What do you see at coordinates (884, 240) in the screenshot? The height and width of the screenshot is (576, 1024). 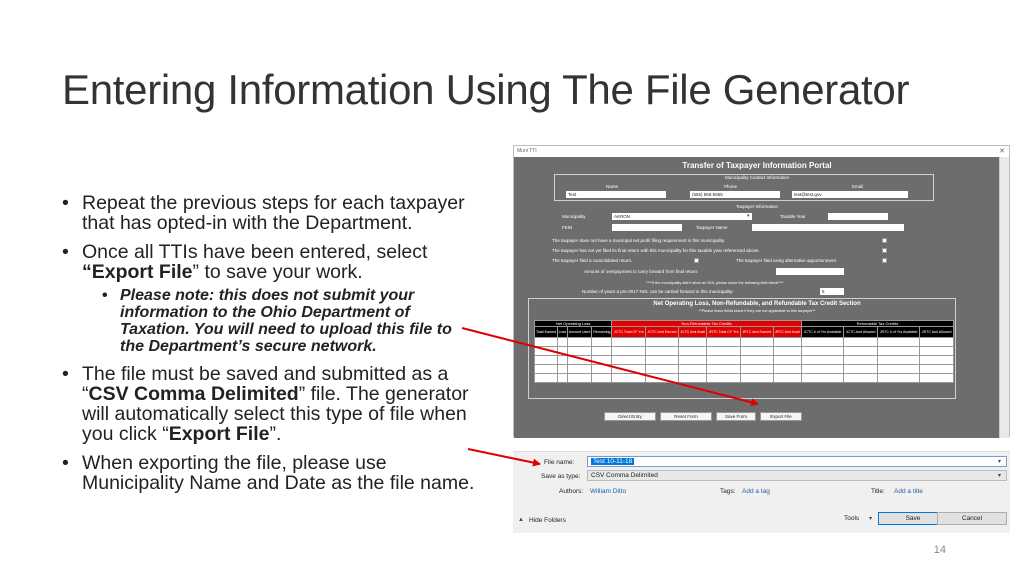 I see `checkbox-no-filing-requirement` at bounding box center [884, 240].